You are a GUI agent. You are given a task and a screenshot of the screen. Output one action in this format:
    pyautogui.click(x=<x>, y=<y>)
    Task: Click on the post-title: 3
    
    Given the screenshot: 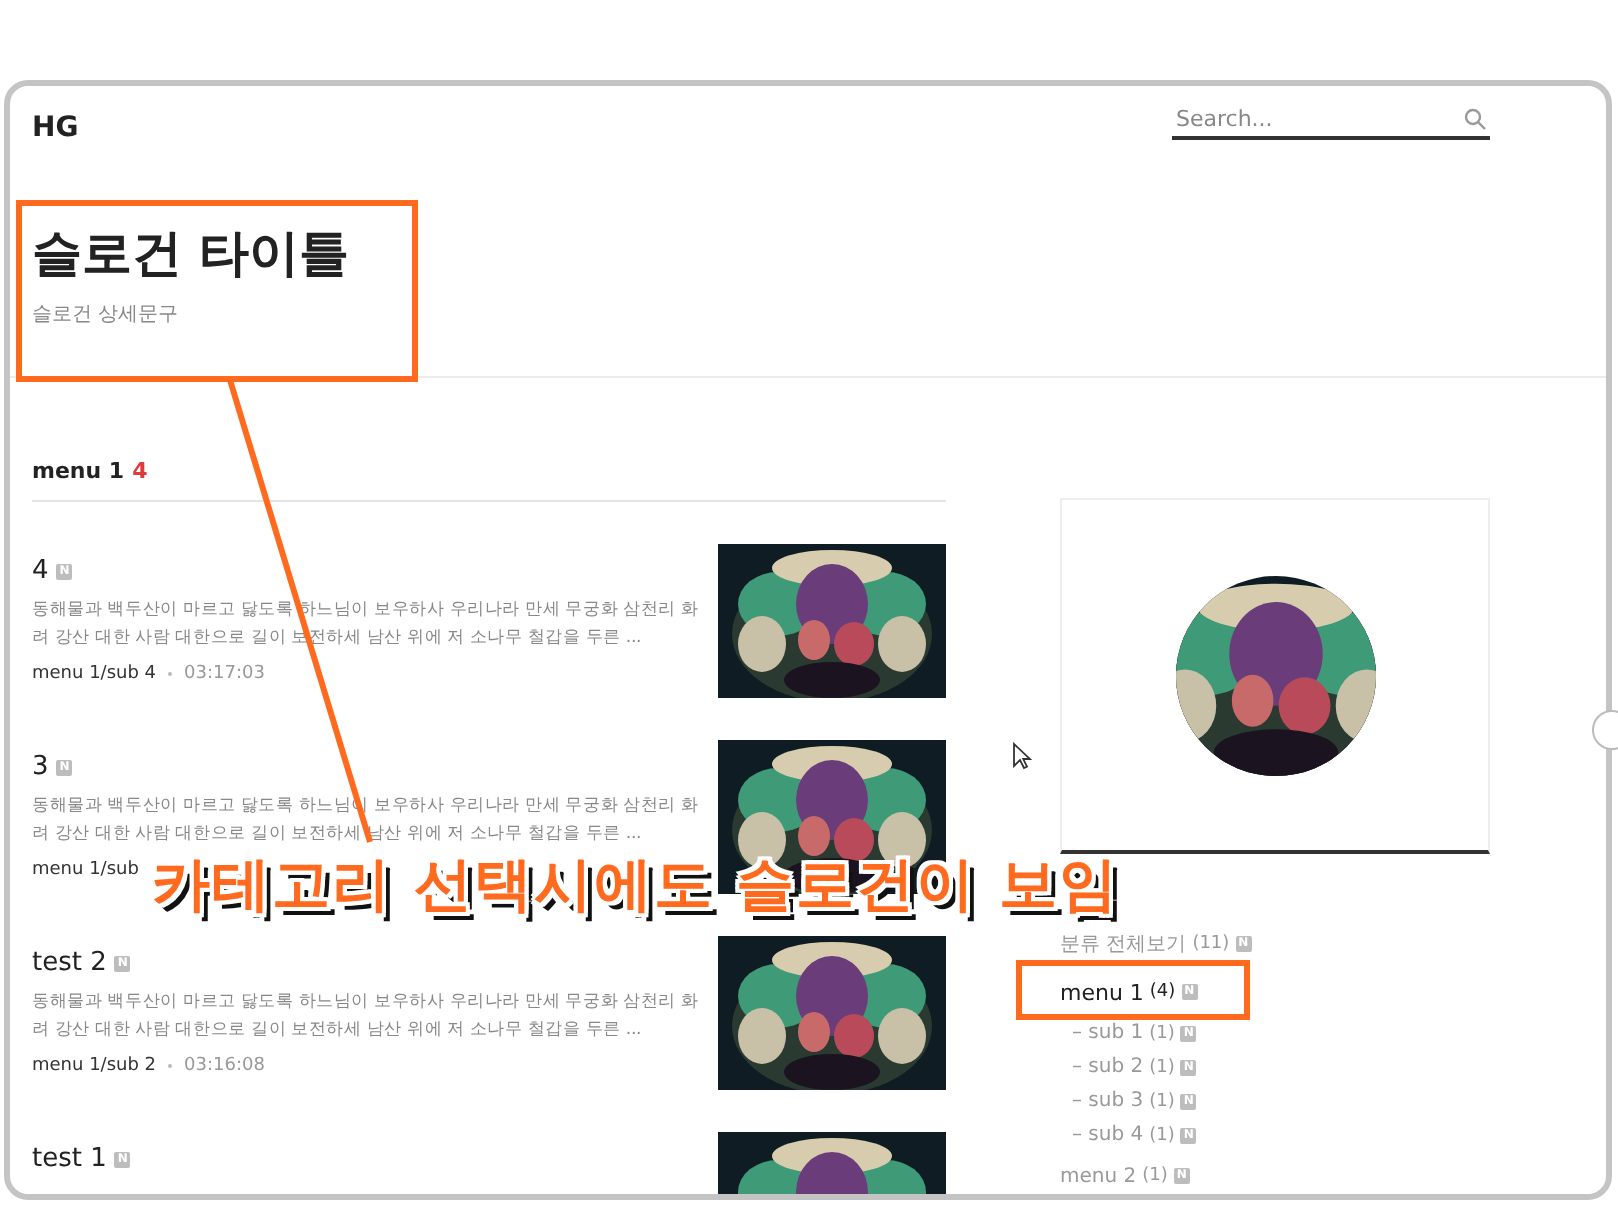 What is the action you would take?
    pyautogui.click(x=40, y=767)
    